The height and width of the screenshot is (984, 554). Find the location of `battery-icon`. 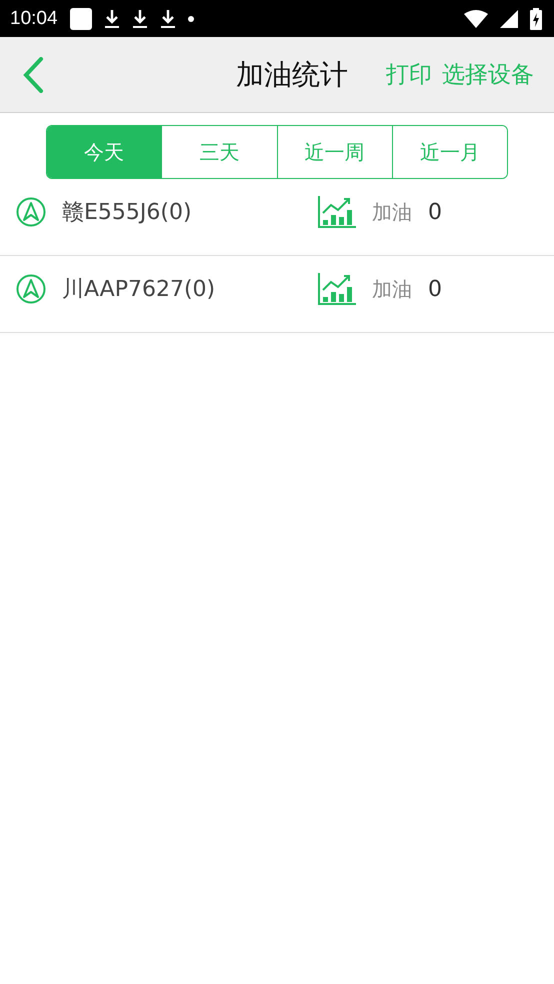

battery-icon is located at coordinates (536, 19).